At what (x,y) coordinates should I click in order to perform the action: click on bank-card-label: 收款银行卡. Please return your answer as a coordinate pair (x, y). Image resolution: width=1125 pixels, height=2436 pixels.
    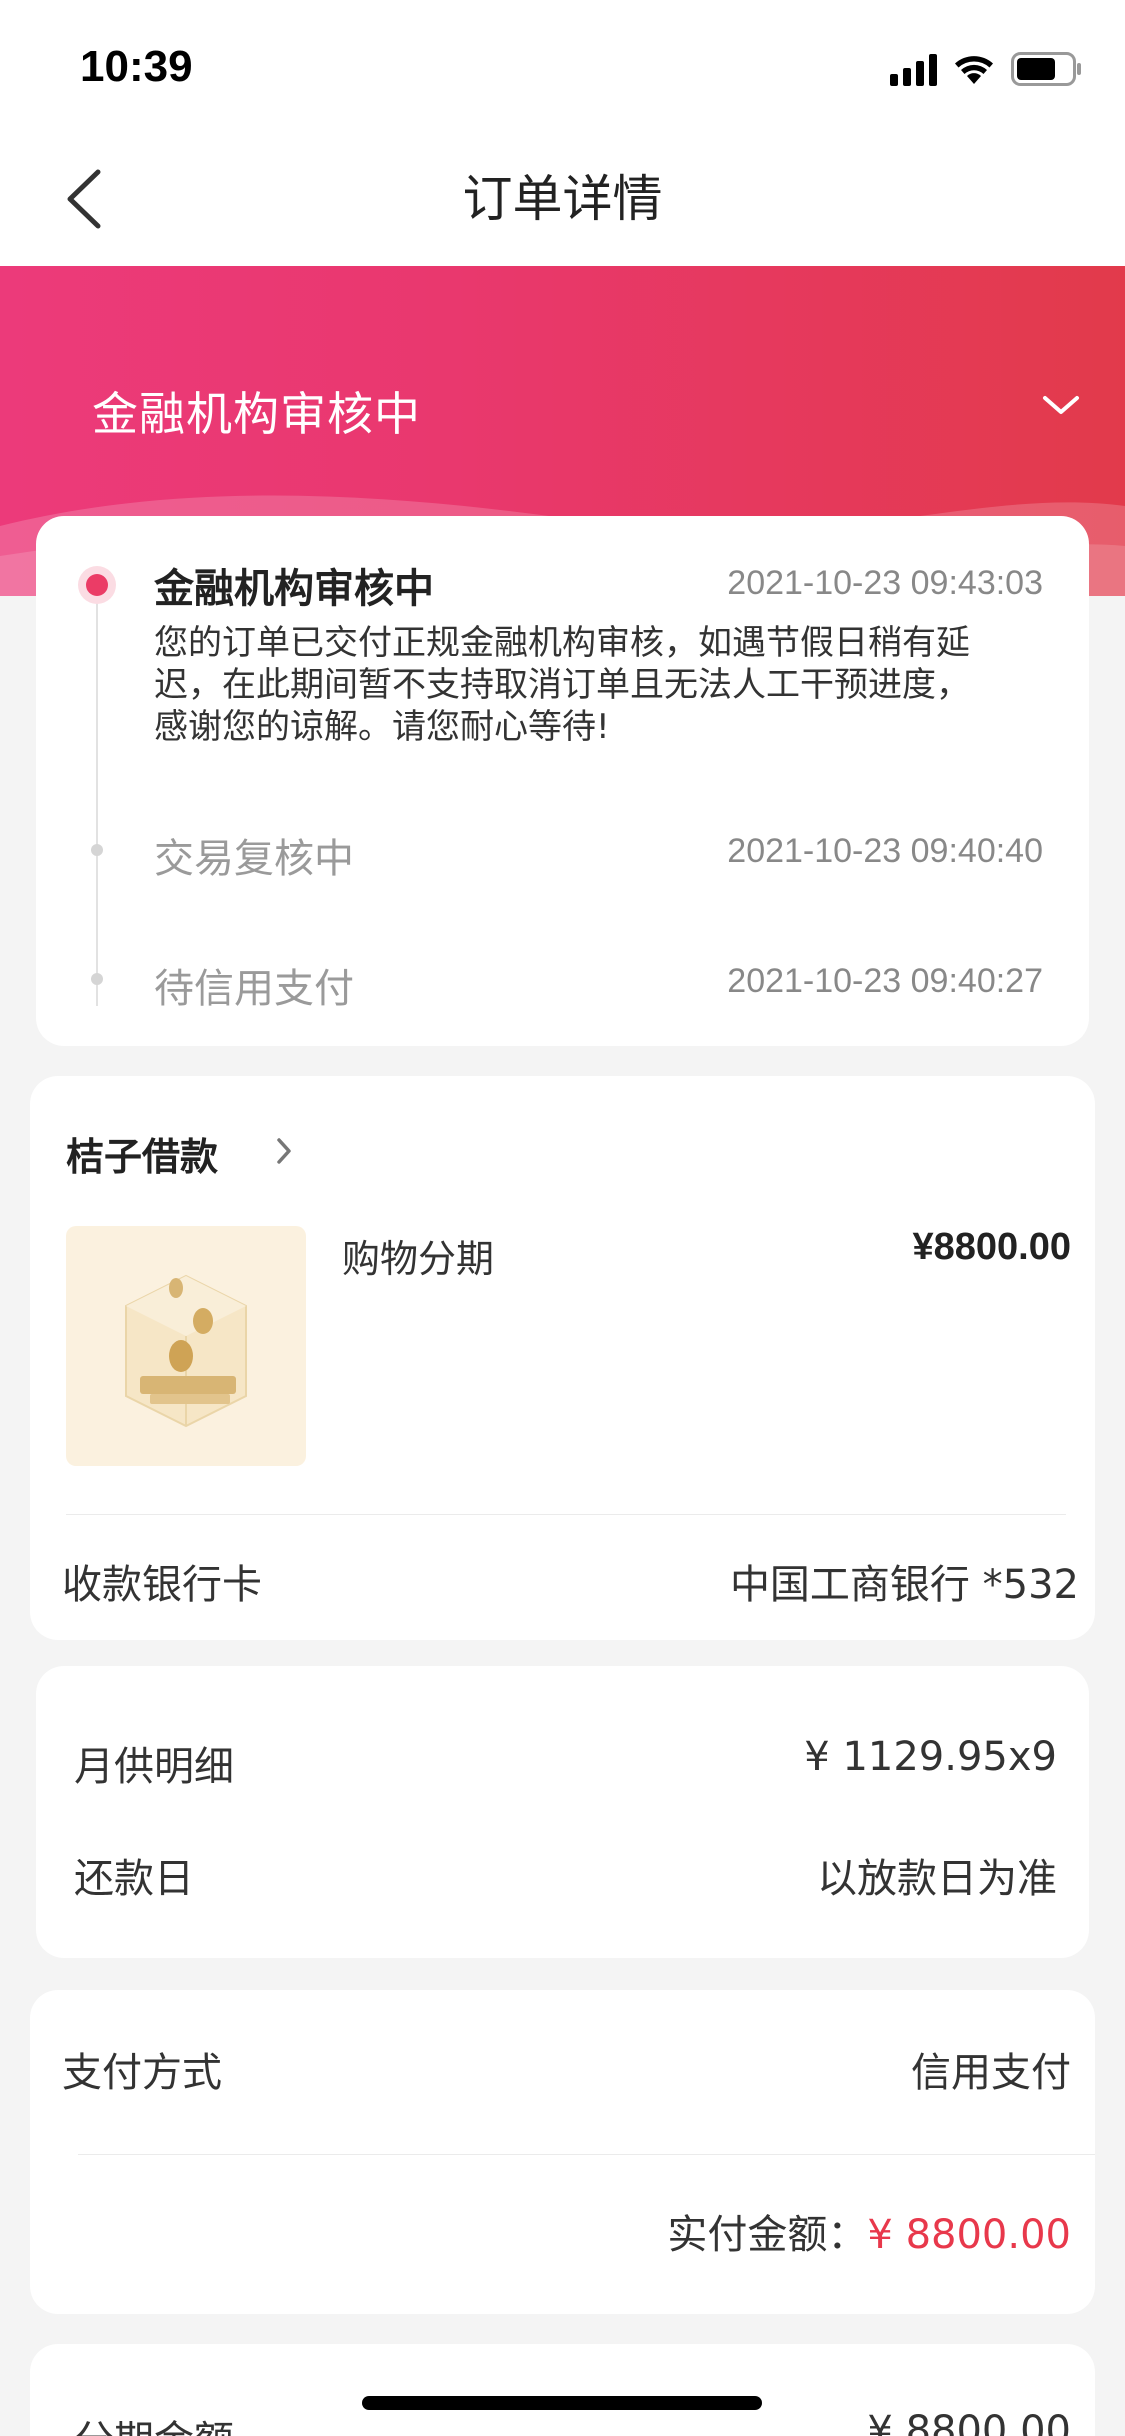
    Looking at the image, I should click on (162, 1585).